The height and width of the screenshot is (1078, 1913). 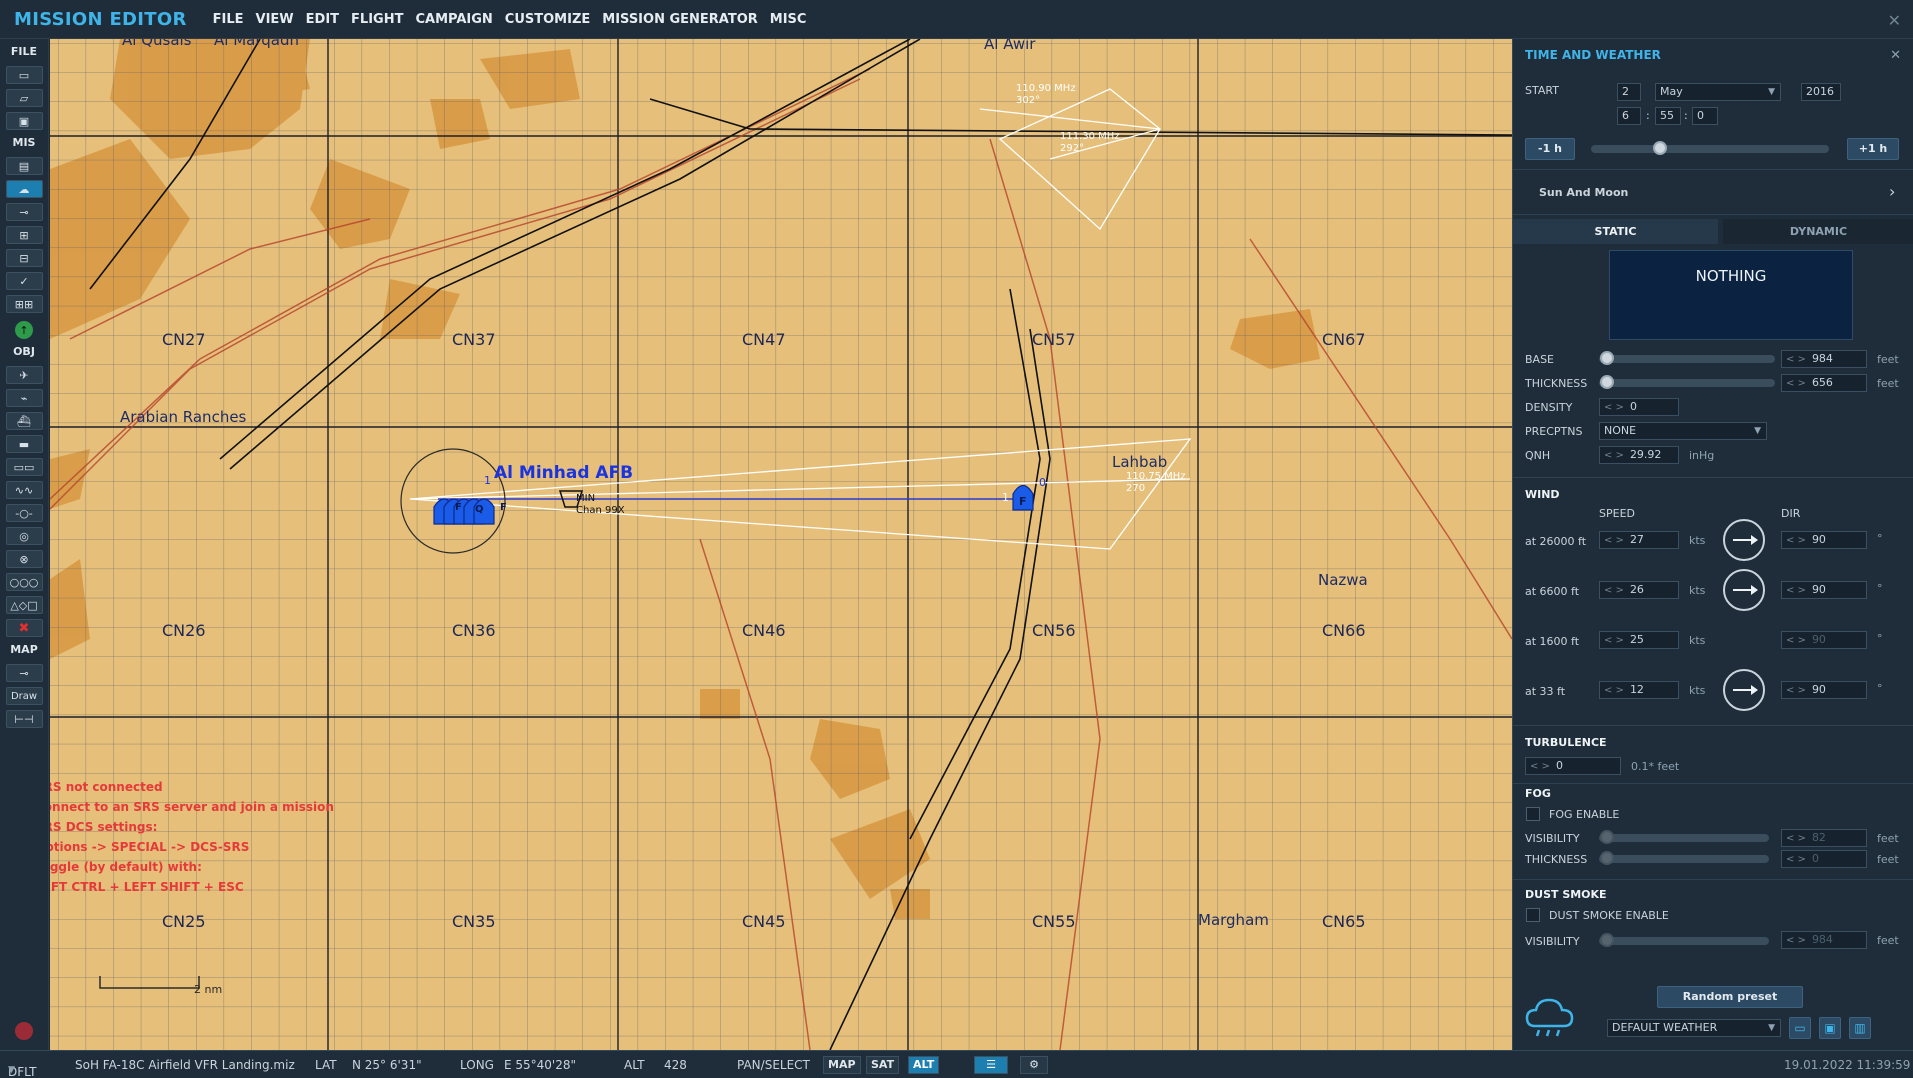 I want to click on menu-campaign: CAMPAIGN, so click(x=453, y=19).